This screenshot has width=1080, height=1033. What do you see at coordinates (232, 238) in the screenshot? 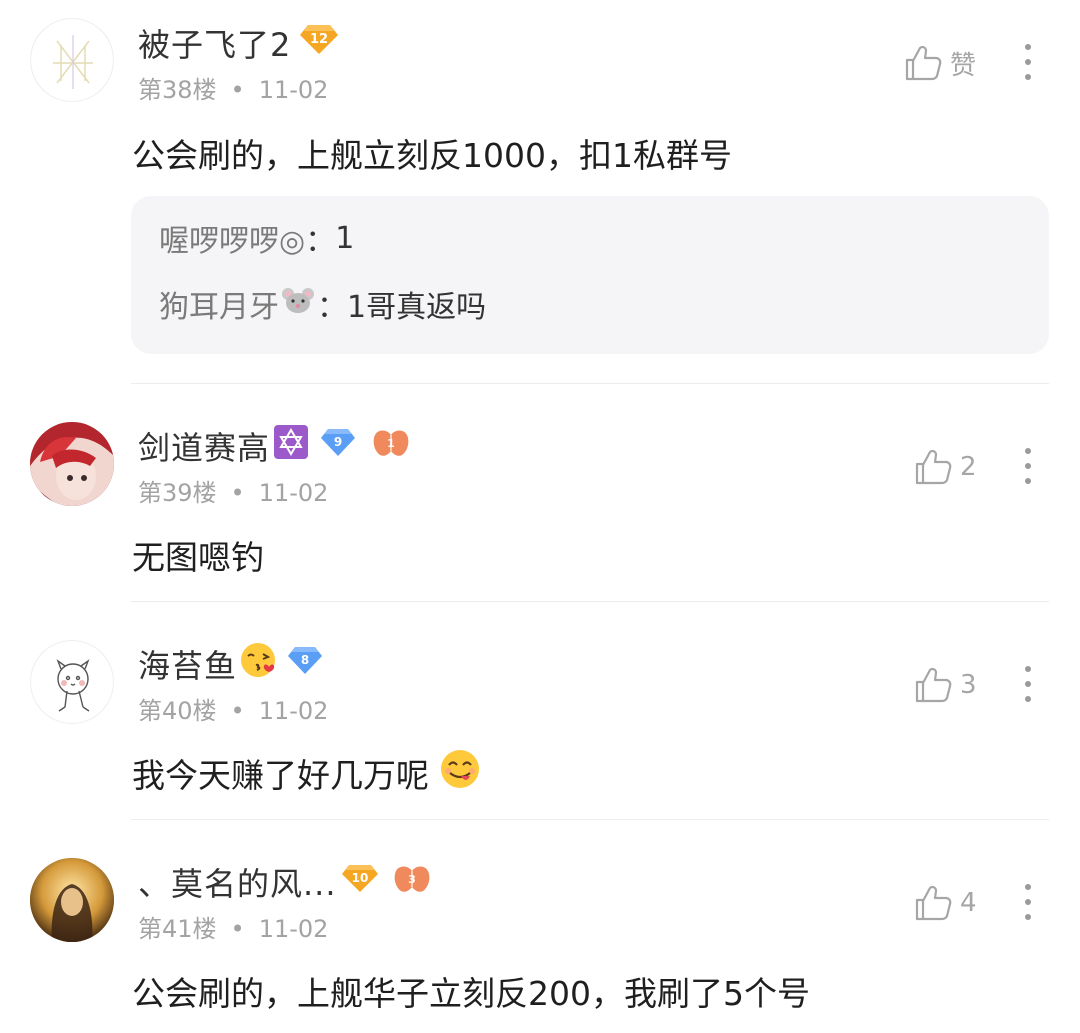
I see `reply-author: 喔啰啰啰◎` at bounding box center [232, 238].